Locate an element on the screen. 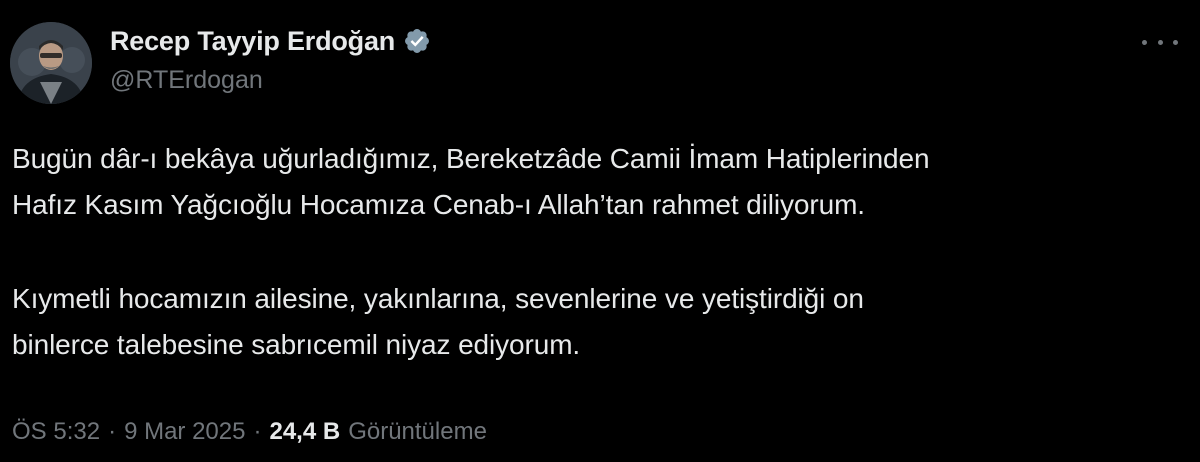  avatar is located at coordinates (51, 63).